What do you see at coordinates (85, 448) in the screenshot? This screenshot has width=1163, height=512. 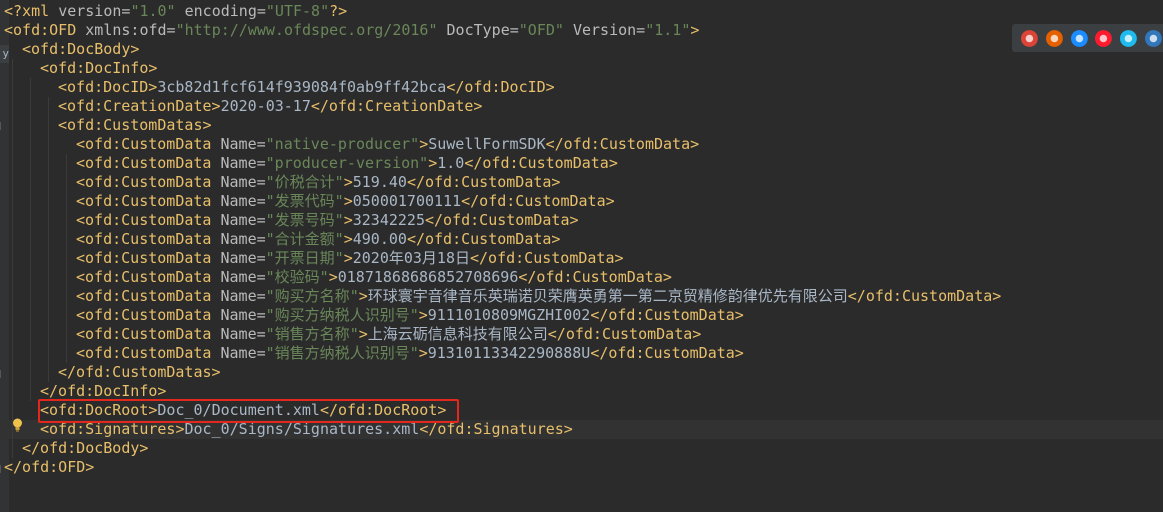 I see `code-token: </ofd:DocBody>` at bounding box center [85, 448].